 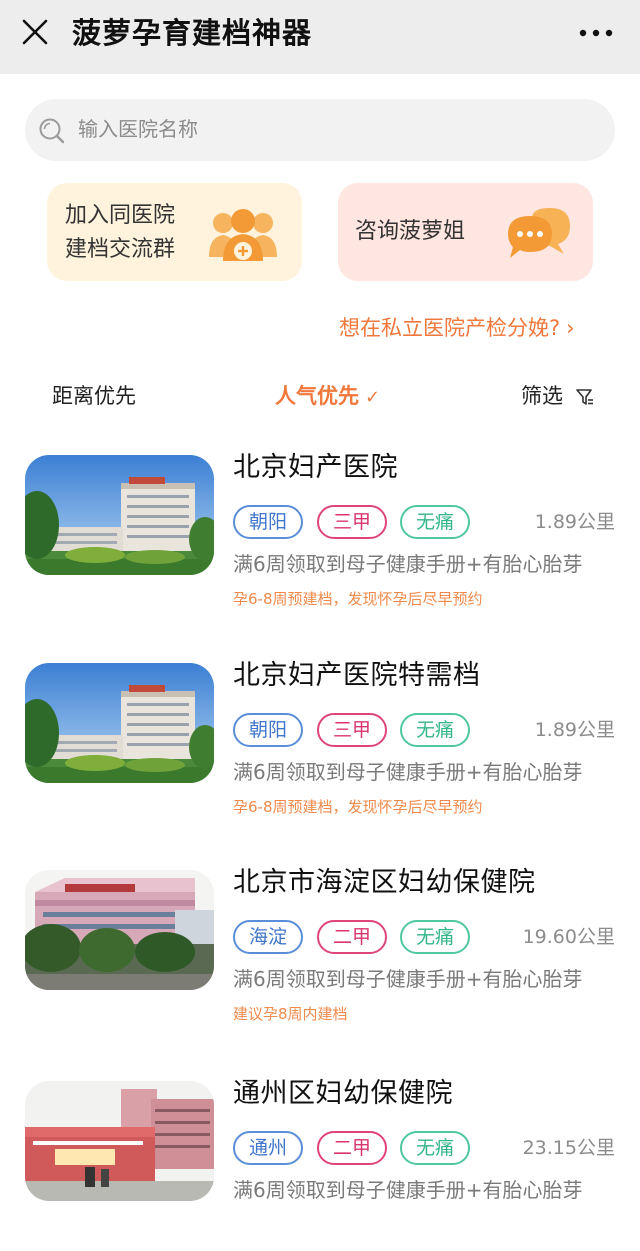 What do you see at coordinates (290, 1014) in the screenshot?
I see `hospital-tip: 建议孕8周内建档` at bounding box center [290, 1014].